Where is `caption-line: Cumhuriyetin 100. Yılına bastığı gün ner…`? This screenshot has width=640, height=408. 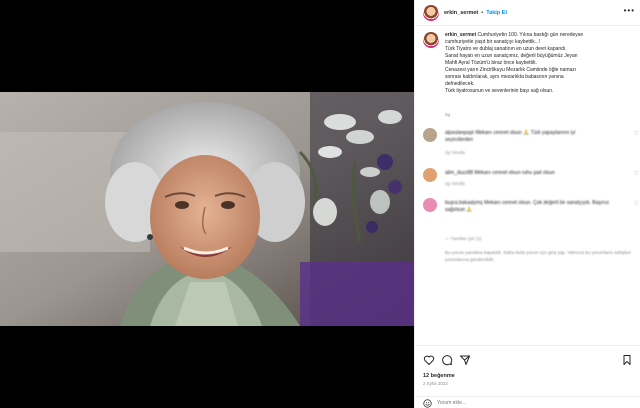
caption-line: Cumhuriyetin 100. Yılına bastığı gün ner… is located at coordinates (530, 35).